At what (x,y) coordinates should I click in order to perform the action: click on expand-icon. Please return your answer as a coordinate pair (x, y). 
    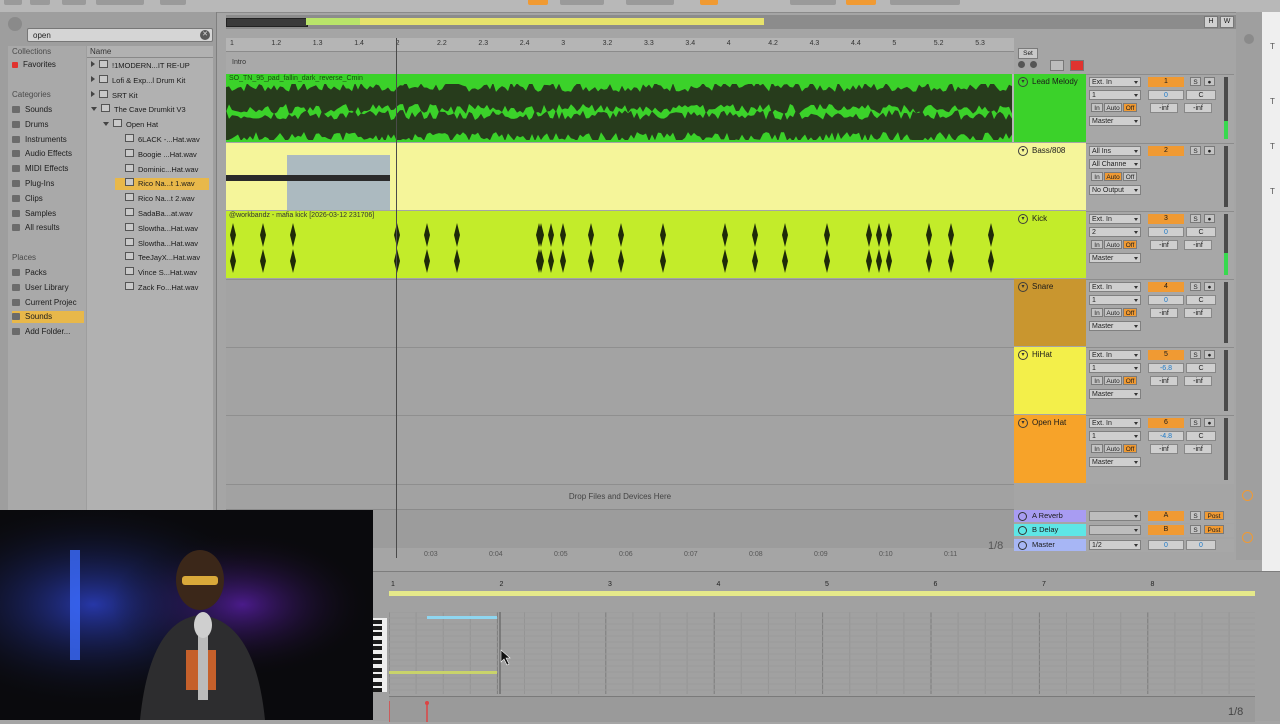
    Looking at the image, I should click on (1057, 65).